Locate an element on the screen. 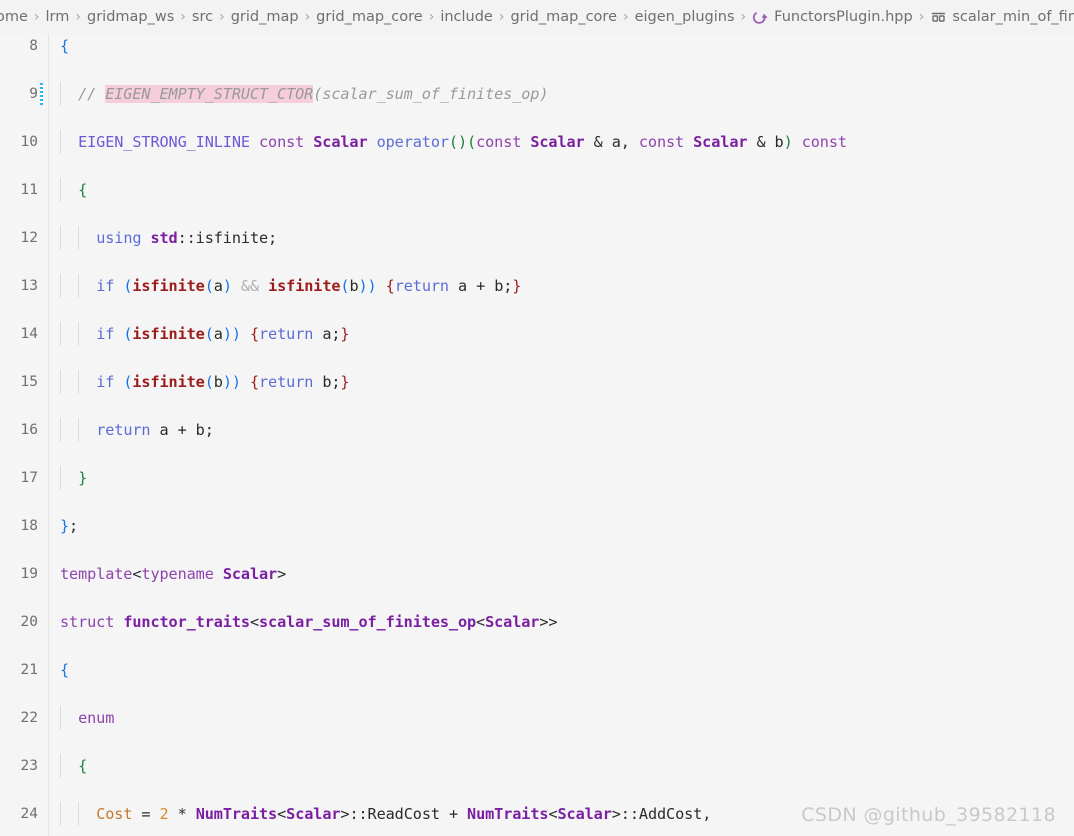  breadcrumb-label: FunctorsPlugin.hpp is located at coordinates (843, 17).